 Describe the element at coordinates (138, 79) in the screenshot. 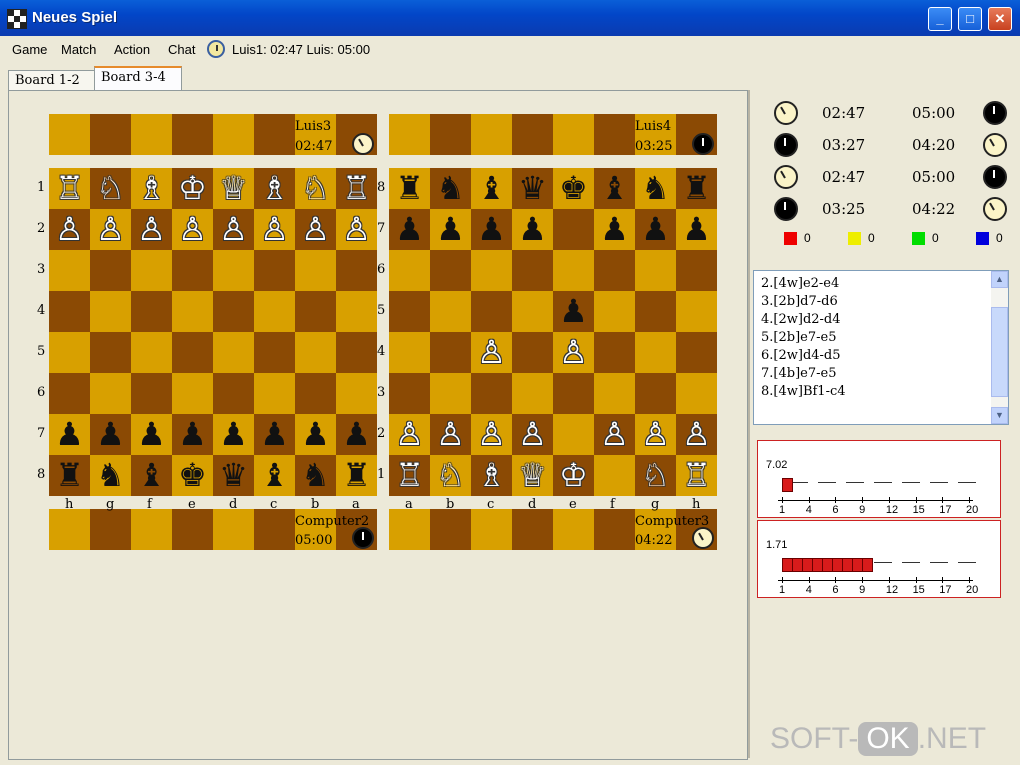

I see `tab-board-3-4: Board 3-4` at that location.